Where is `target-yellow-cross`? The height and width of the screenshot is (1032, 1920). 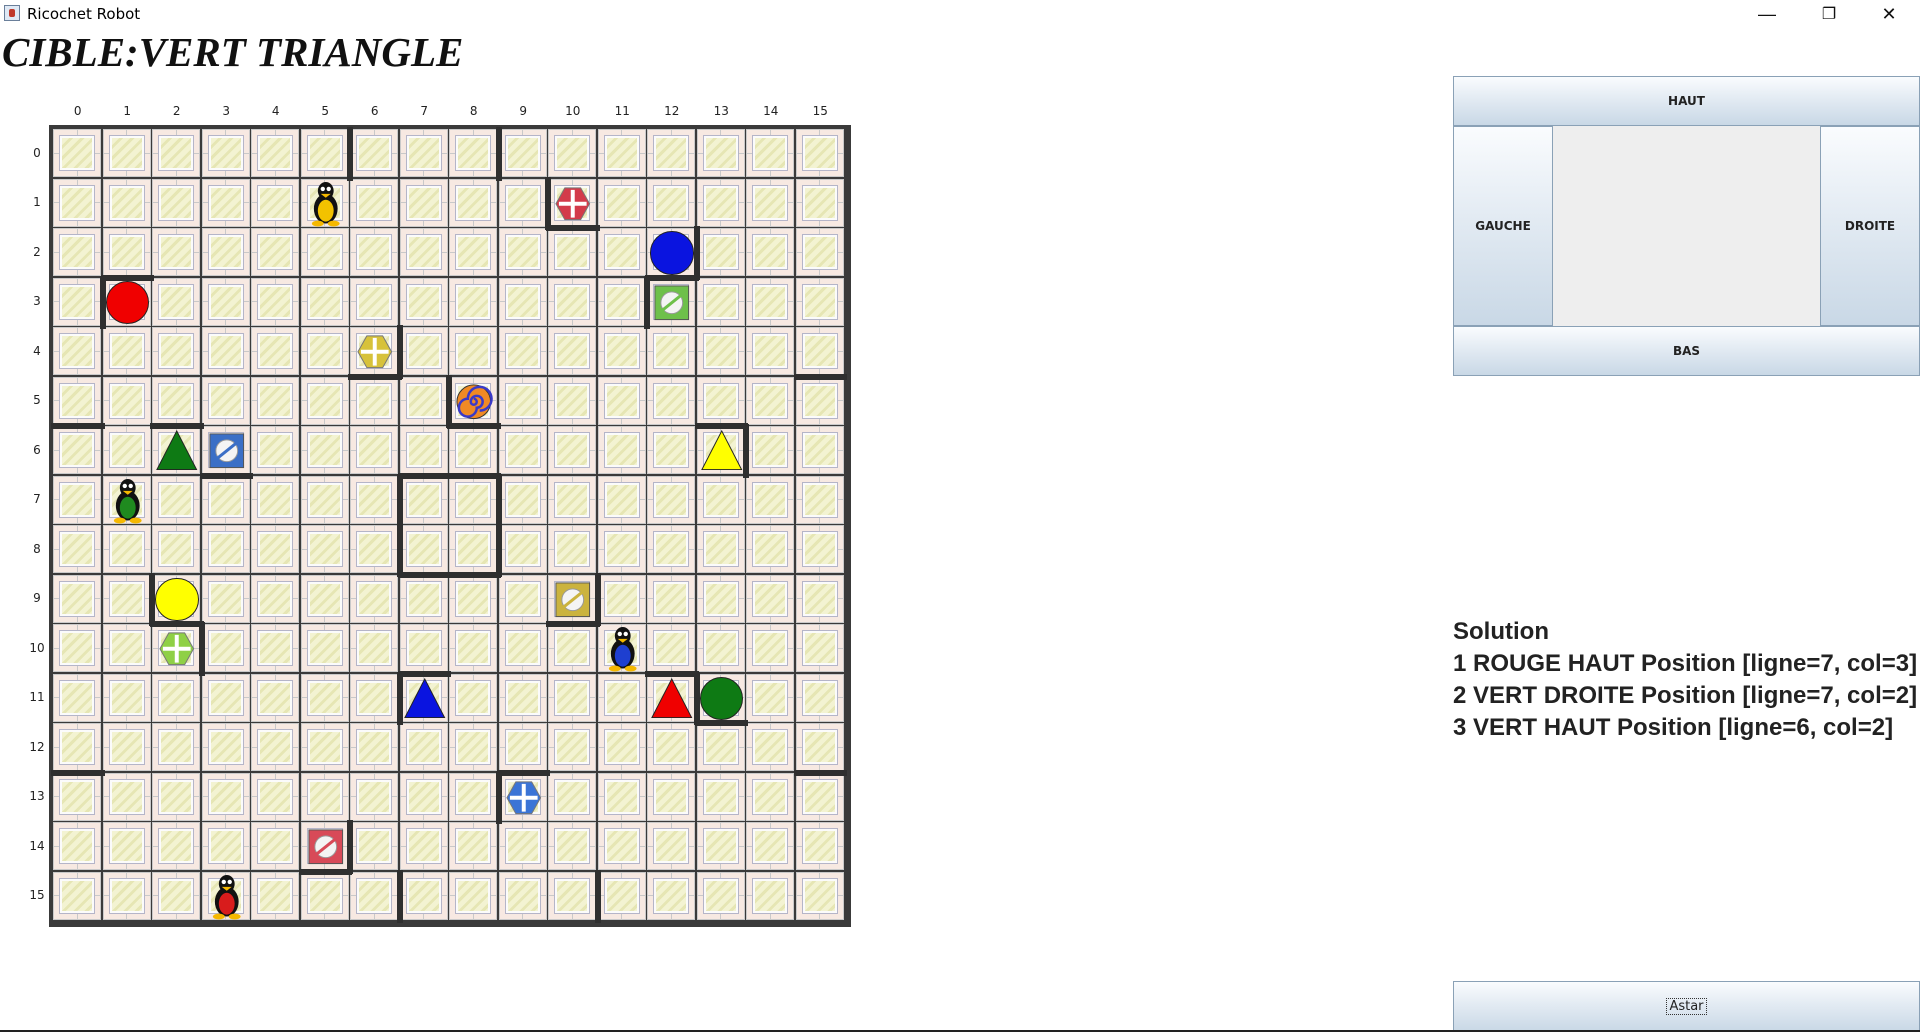
target-yellow-cross is located at coordinates (375, 352).